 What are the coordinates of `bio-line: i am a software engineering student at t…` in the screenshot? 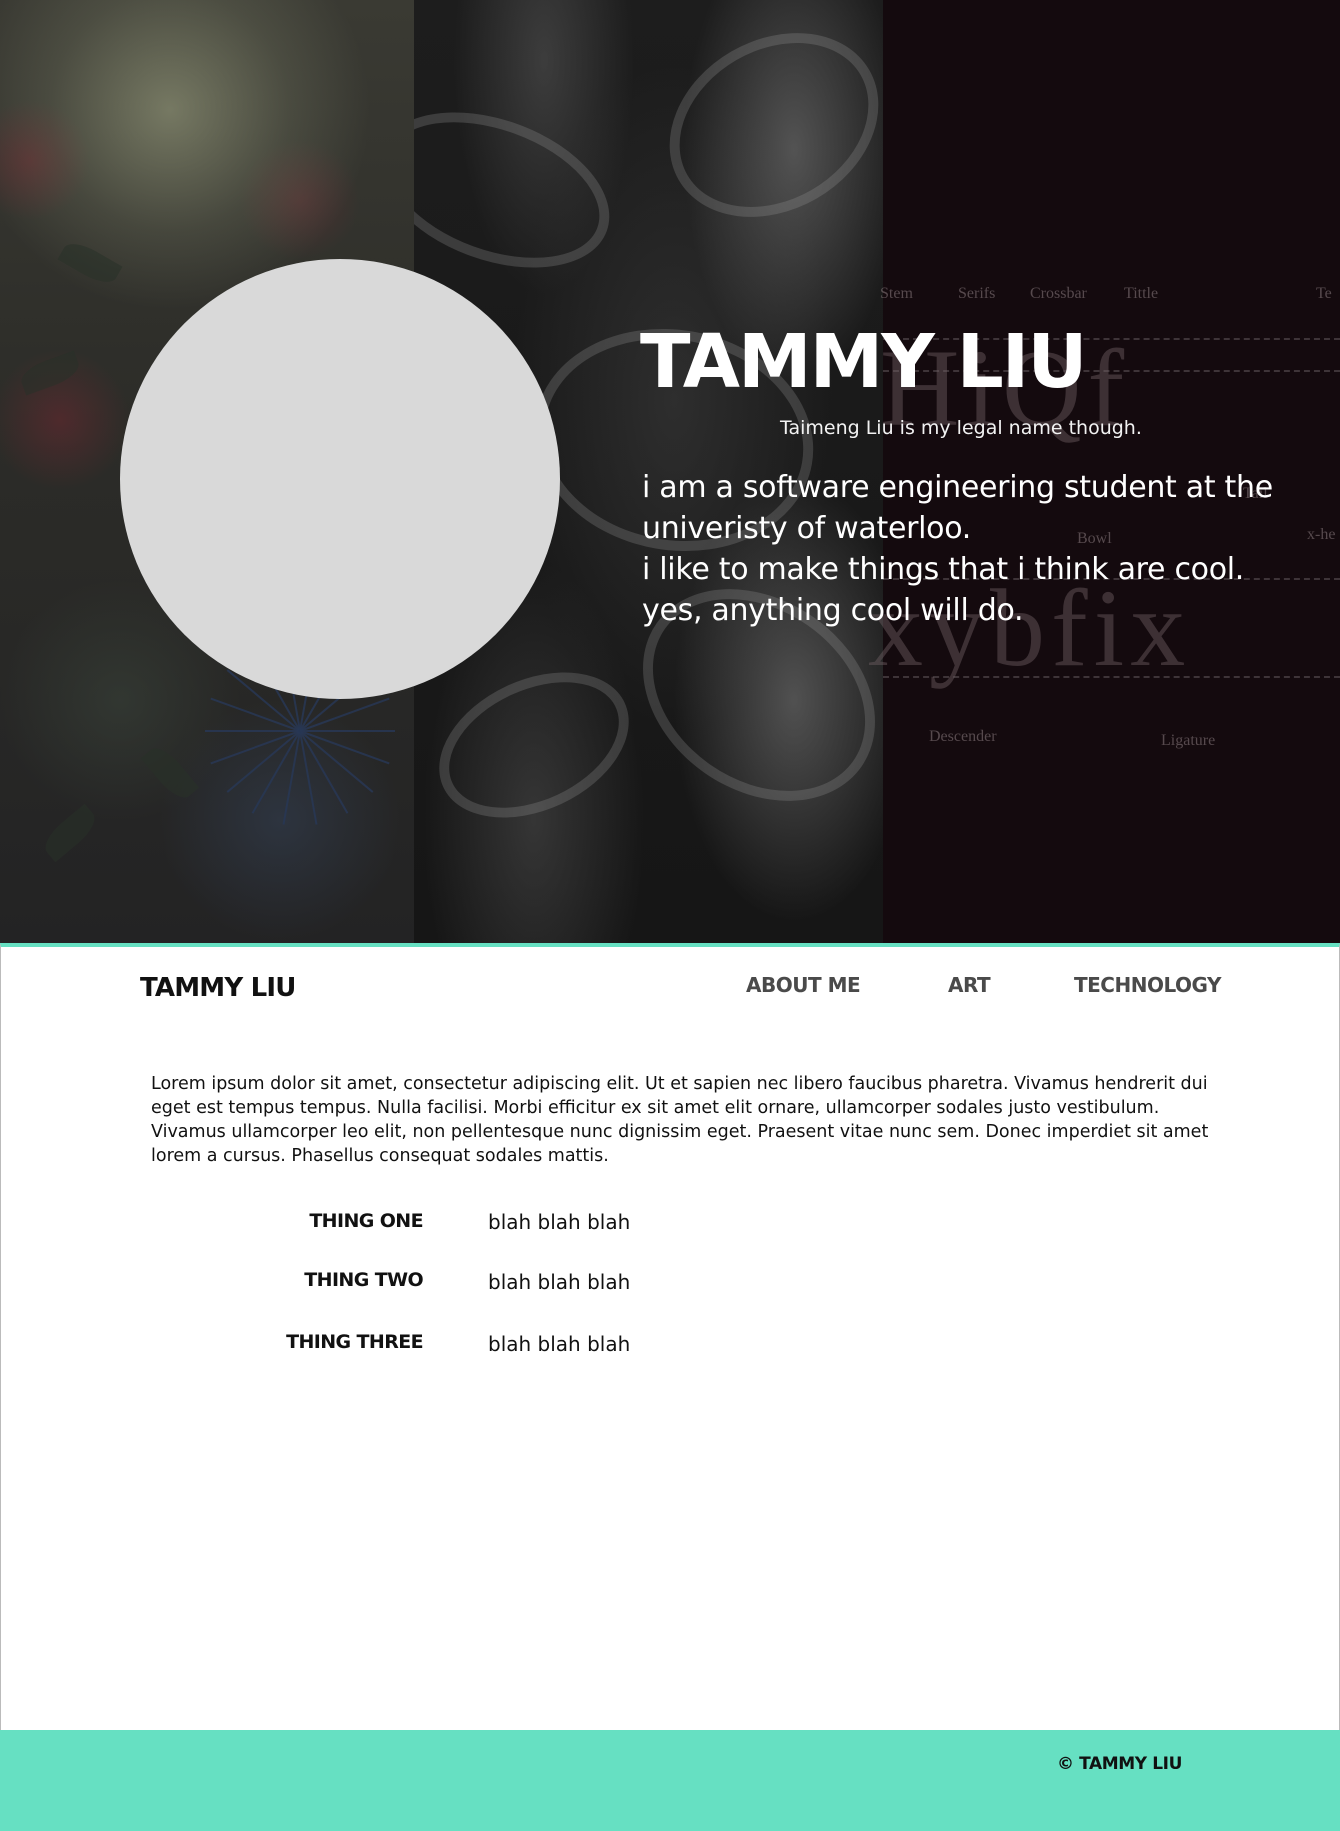 It's located at (957, 487).